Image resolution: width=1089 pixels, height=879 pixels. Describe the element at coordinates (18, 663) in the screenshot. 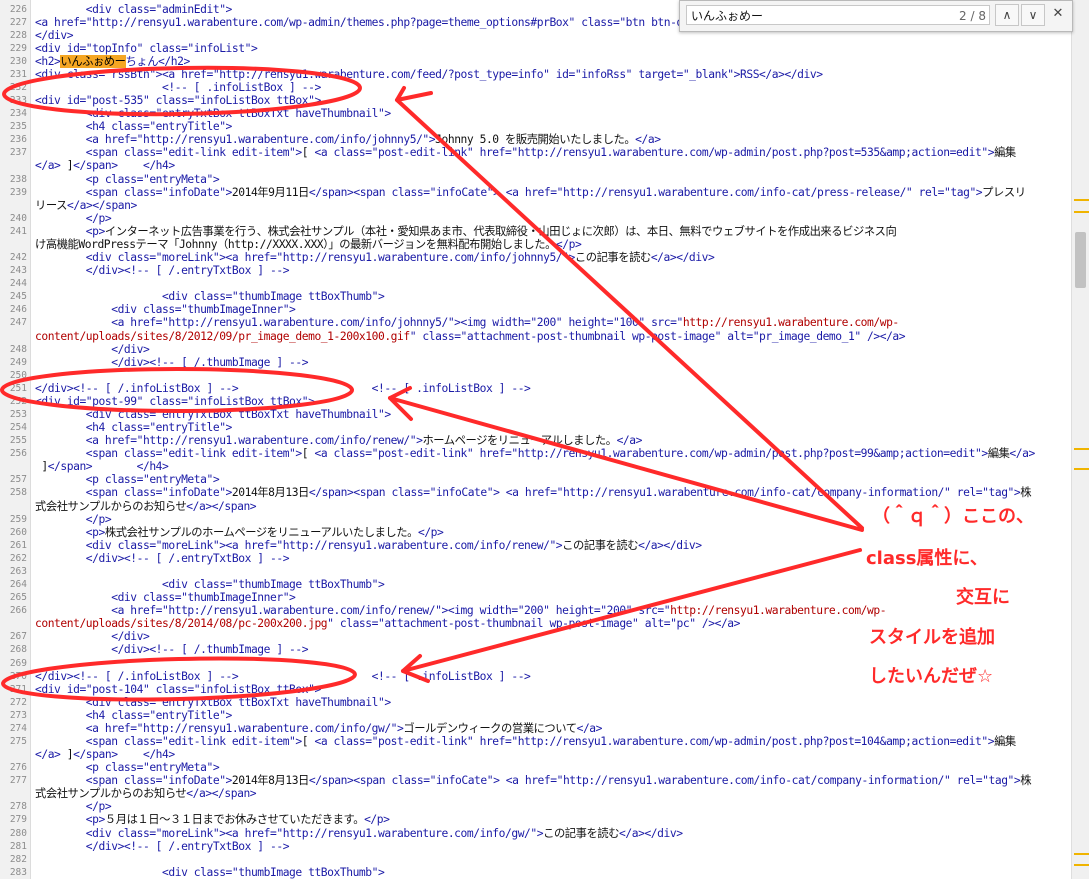

I see `line-number: 269` at that location.